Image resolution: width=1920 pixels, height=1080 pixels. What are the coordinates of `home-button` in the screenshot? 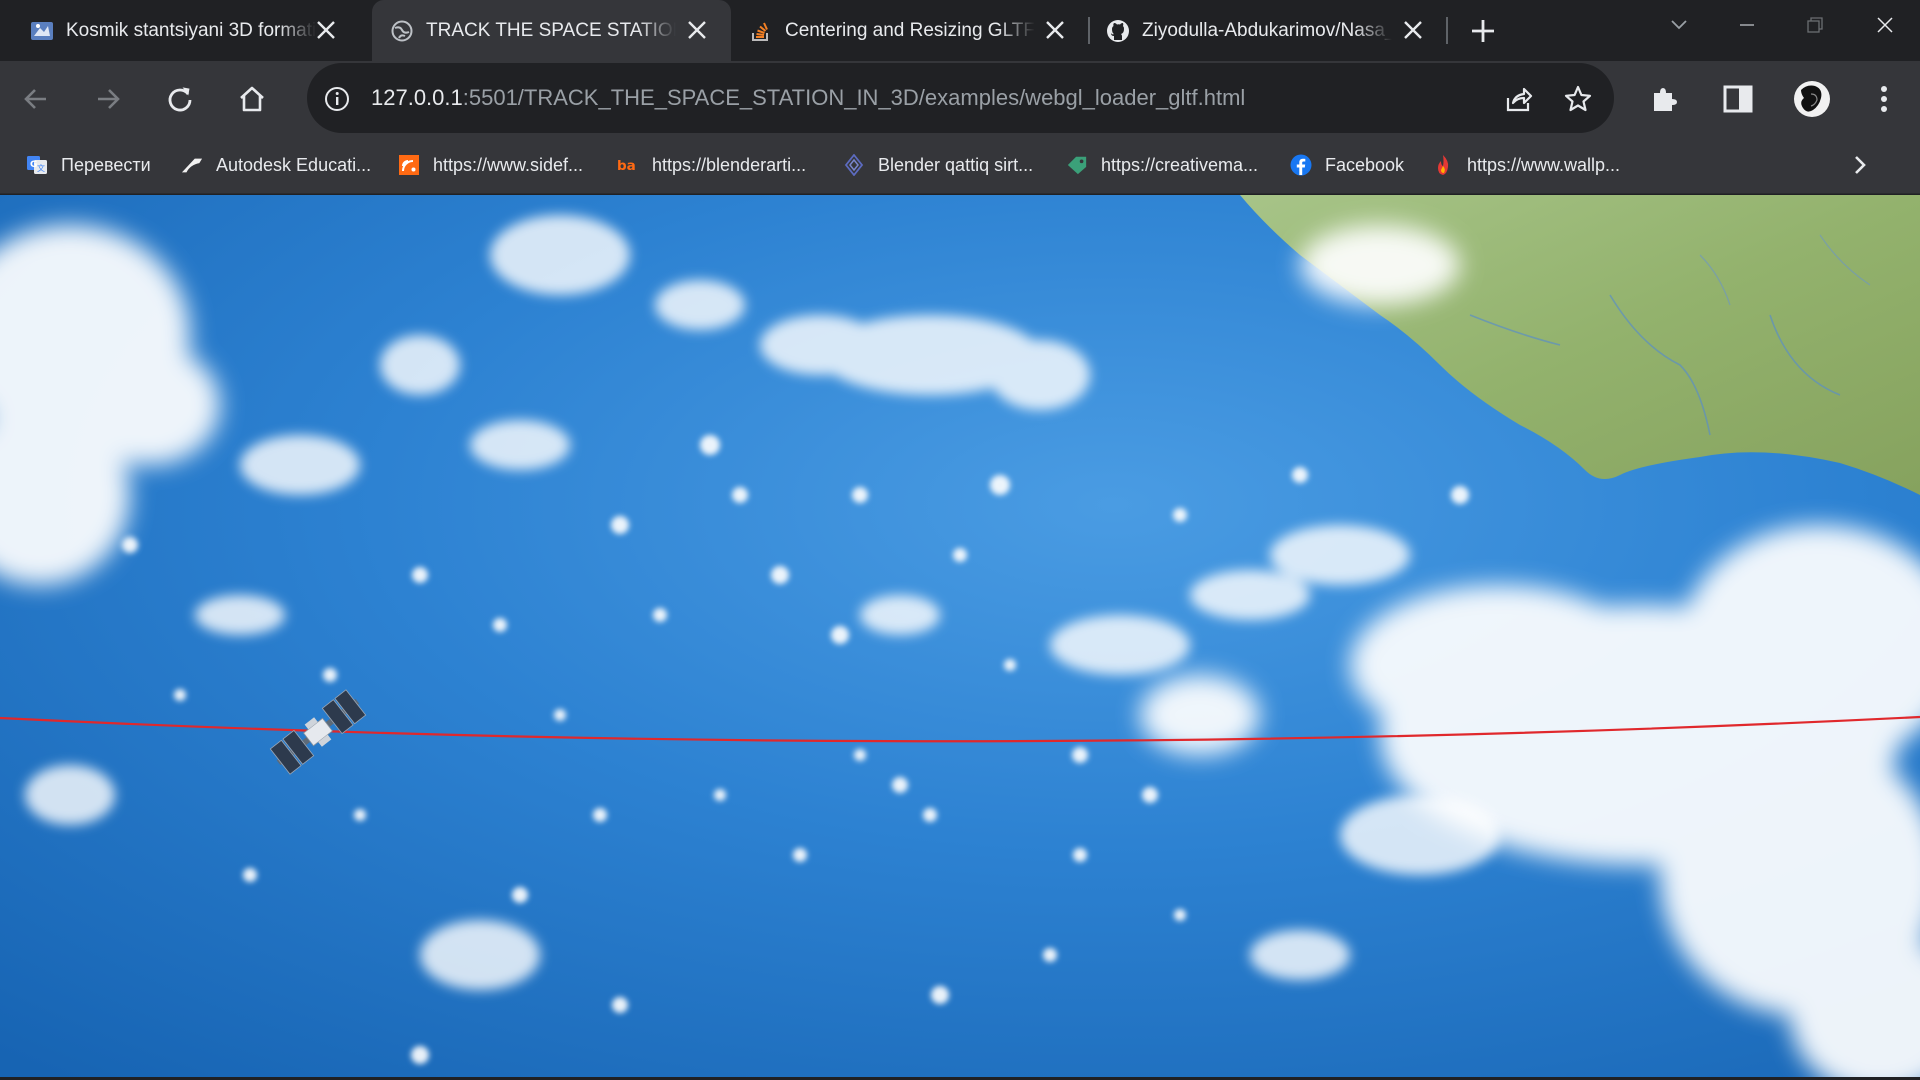 It's located at (252, 99).